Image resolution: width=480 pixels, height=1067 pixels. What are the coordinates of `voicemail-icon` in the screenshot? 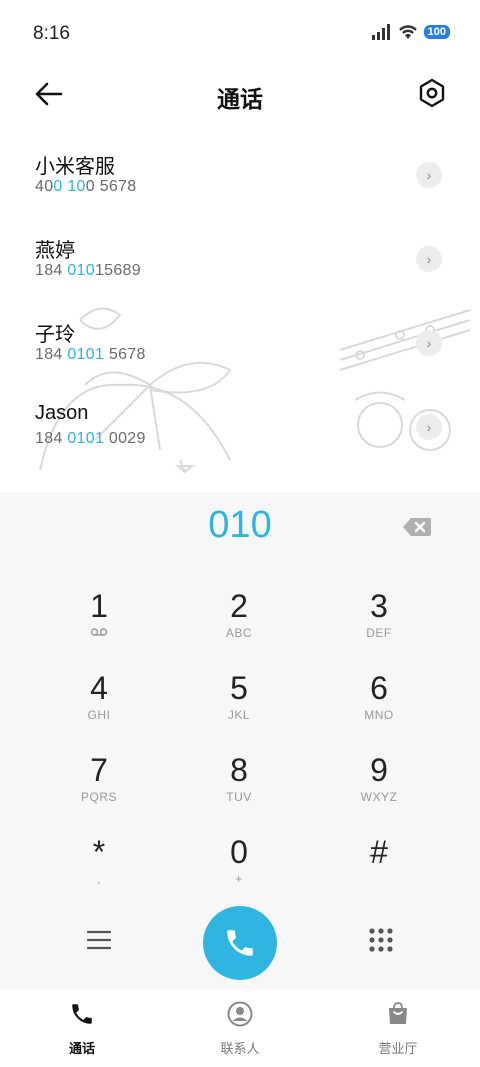 It's located at (99, 632).